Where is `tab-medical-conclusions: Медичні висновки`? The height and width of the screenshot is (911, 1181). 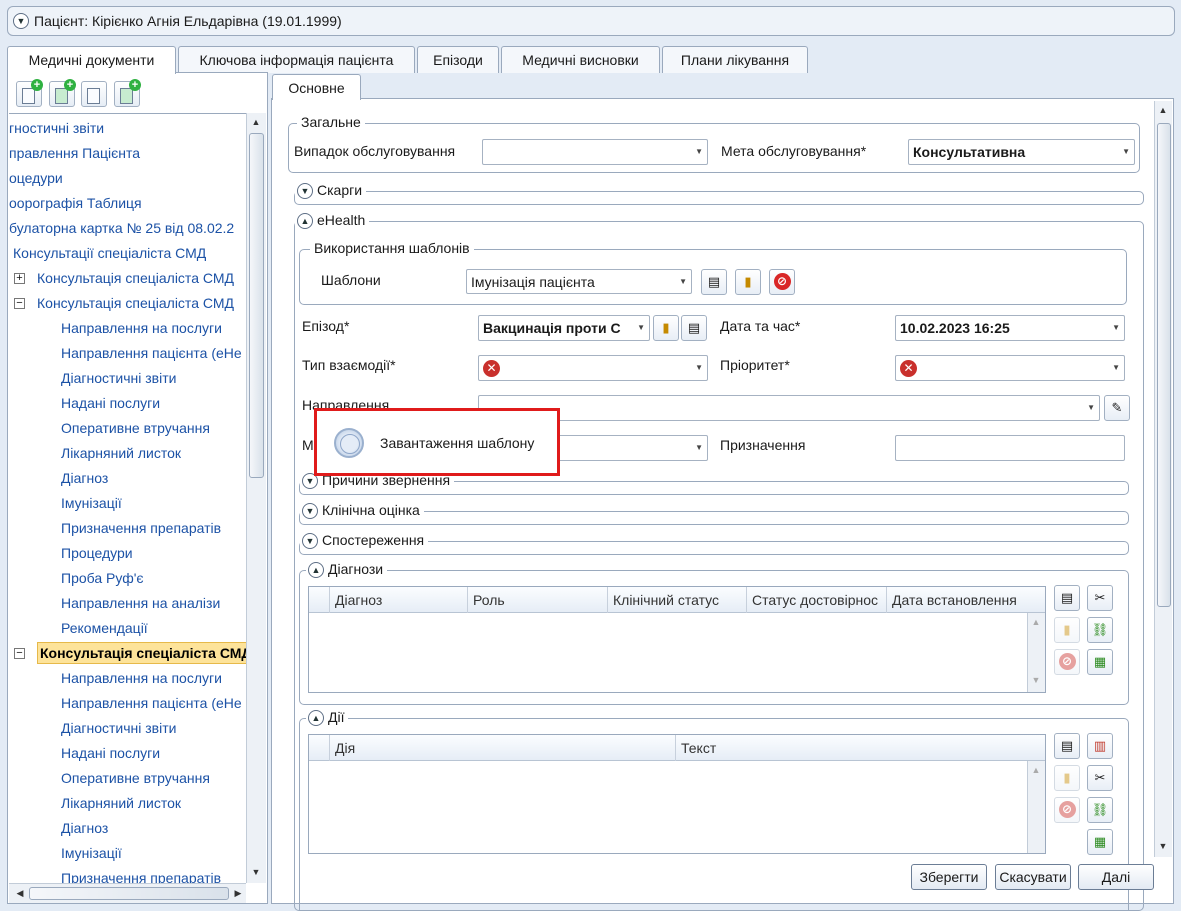
tab-medical-conclusions: Медичні висновки is located at coordinates (580, 59).